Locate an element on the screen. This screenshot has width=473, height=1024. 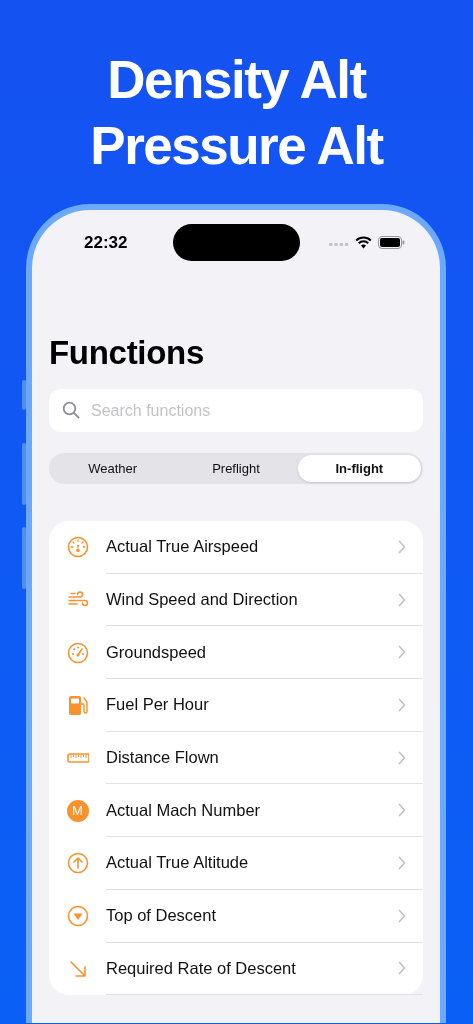
function-row: Fuel Per Hour is located at coordinates (236, 705).